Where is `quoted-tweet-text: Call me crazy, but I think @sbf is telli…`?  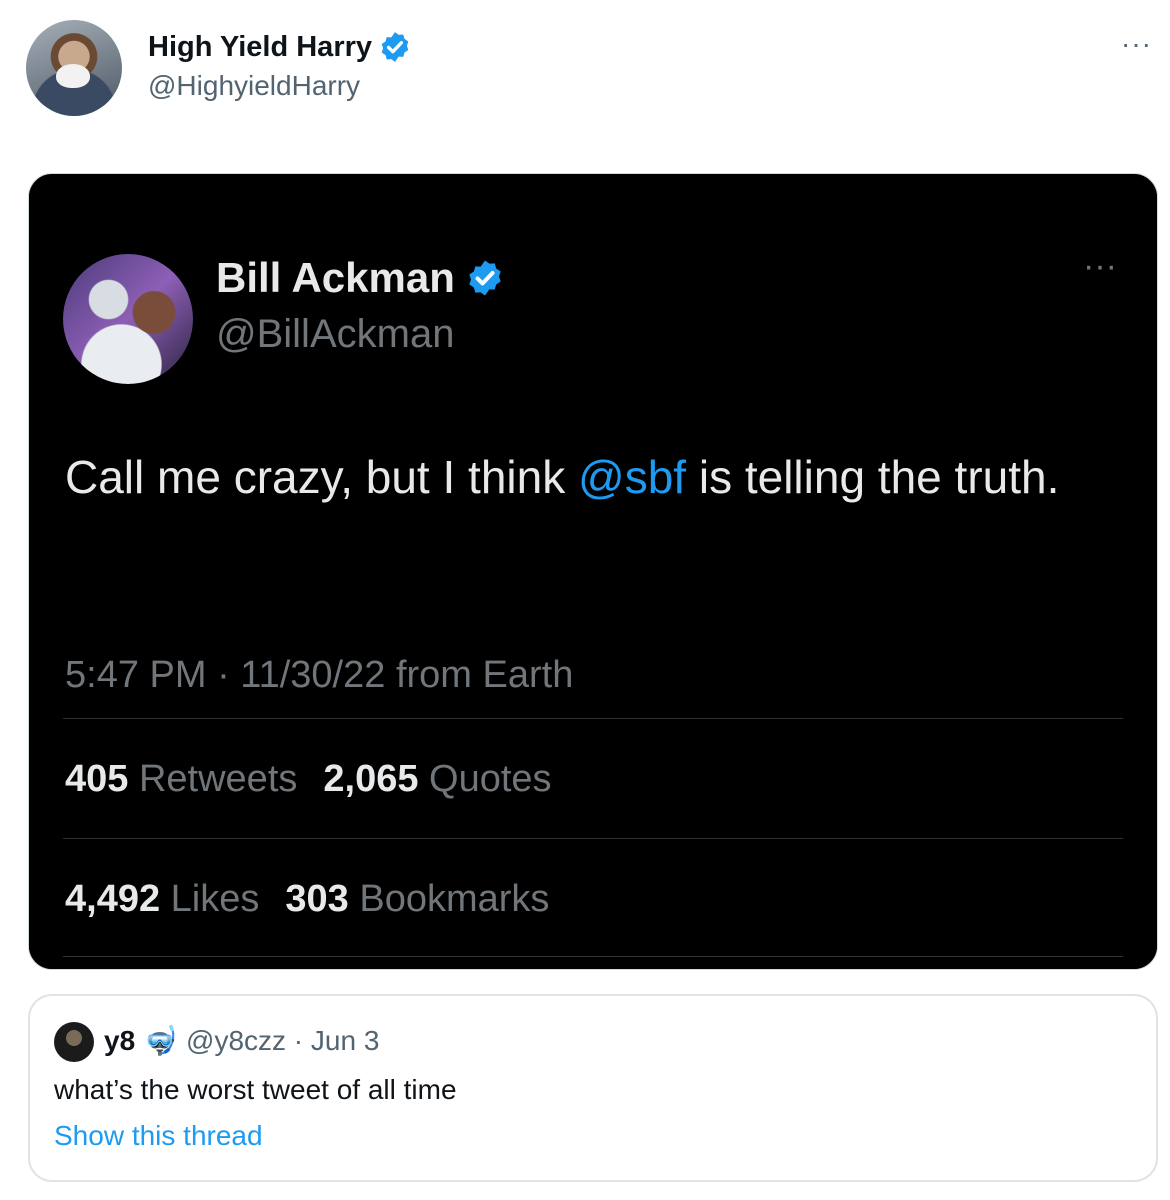 quoted-tweet-text: Call me crazy, but I think @sbf is telli… is located at coordinates (575, 477).